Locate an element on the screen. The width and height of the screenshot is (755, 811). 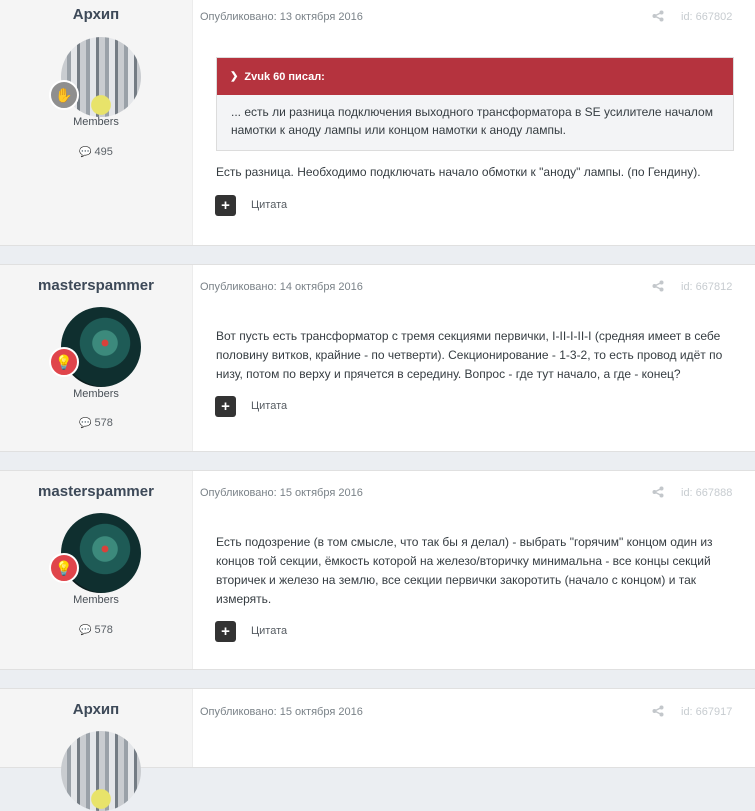
rank-icon: ✋ is located at coordinates (64, 95).